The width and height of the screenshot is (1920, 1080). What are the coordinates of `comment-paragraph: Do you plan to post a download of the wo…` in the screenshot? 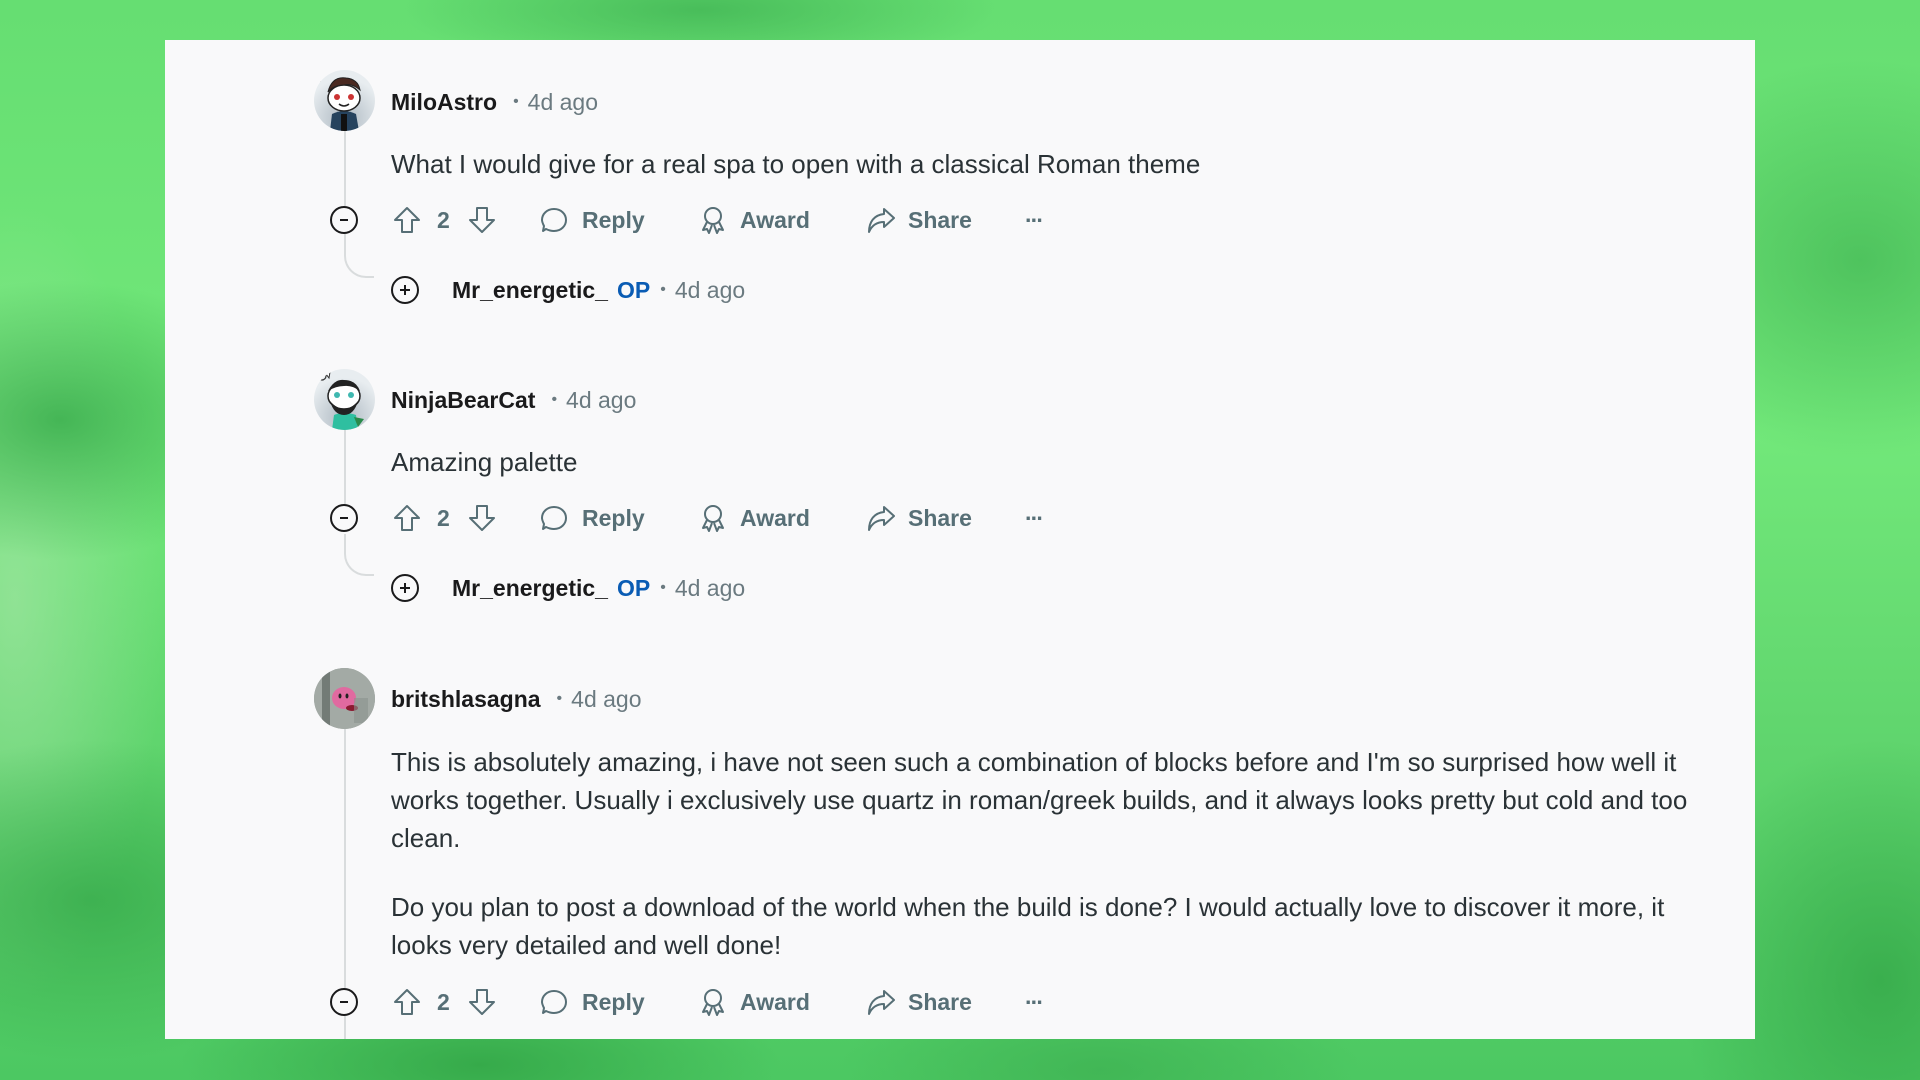 It's located at (1028, 926).